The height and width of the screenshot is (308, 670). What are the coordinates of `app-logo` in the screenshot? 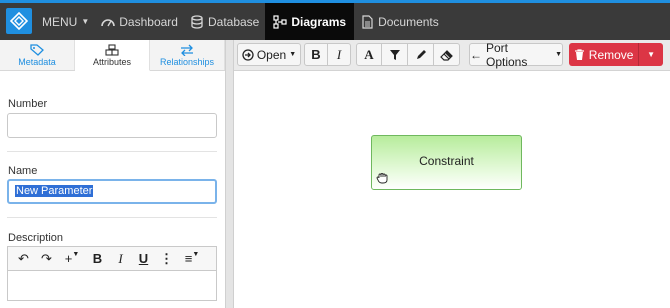 It's located at (19, 21).